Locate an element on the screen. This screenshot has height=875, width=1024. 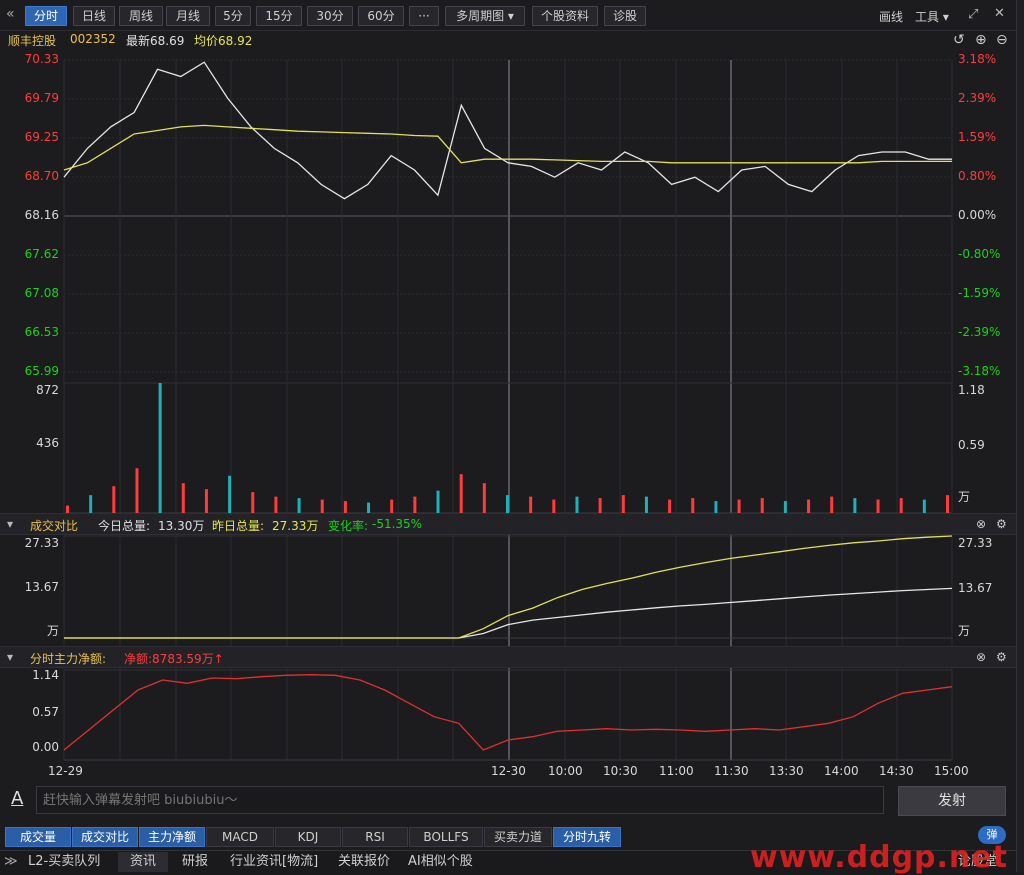
tab-60min: 60分 is located at coordinates (381, 16).